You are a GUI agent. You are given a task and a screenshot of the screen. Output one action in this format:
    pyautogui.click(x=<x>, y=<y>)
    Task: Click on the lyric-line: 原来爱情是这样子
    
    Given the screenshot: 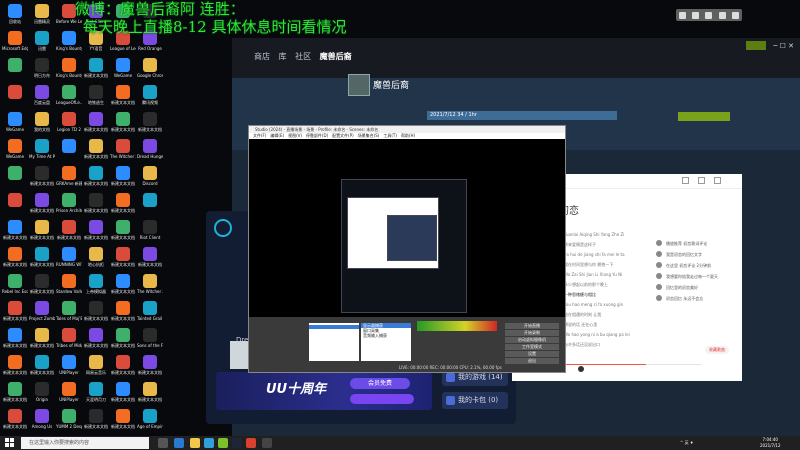 What is the action you would take?
    pyautogui.click(x=580, y=244)
    